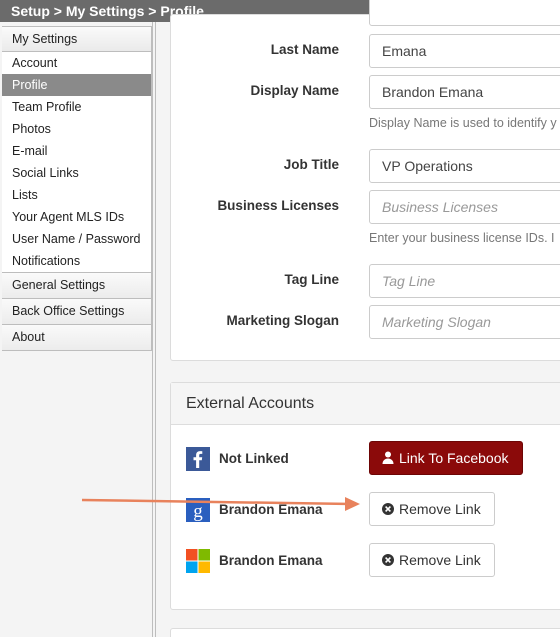 The height and width of the screenshot is (637, 560). I want to click on tag-line-label: Tag Line, so click(311, 279).